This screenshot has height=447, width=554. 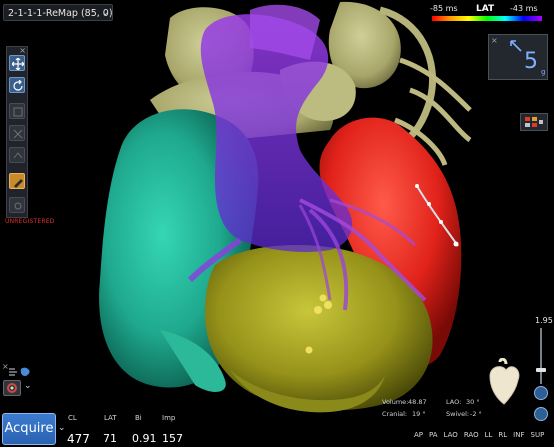 I want to click on catheter-electrode-icon, so click(x=534, y=122).